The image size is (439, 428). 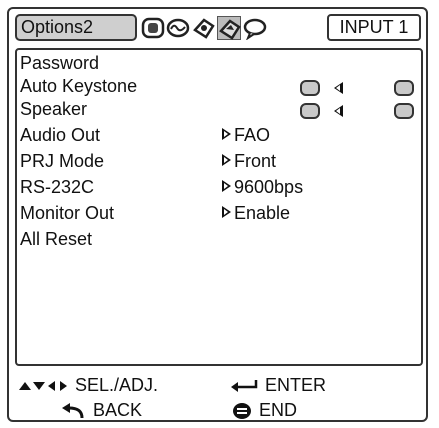 What do you see at coordinates (262, 213) in the screenshot?
I see `value-text: Enable` at bounding box center [262, 213].